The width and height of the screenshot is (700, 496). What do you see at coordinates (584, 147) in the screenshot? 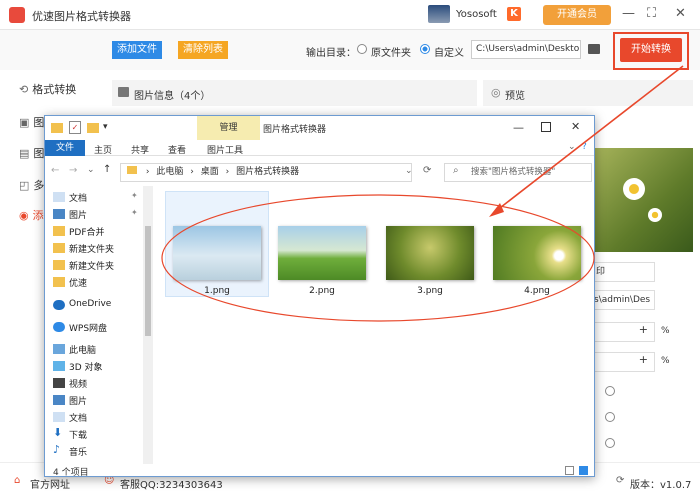
I see `help-icon: ?` at bounding box center [584, 147].